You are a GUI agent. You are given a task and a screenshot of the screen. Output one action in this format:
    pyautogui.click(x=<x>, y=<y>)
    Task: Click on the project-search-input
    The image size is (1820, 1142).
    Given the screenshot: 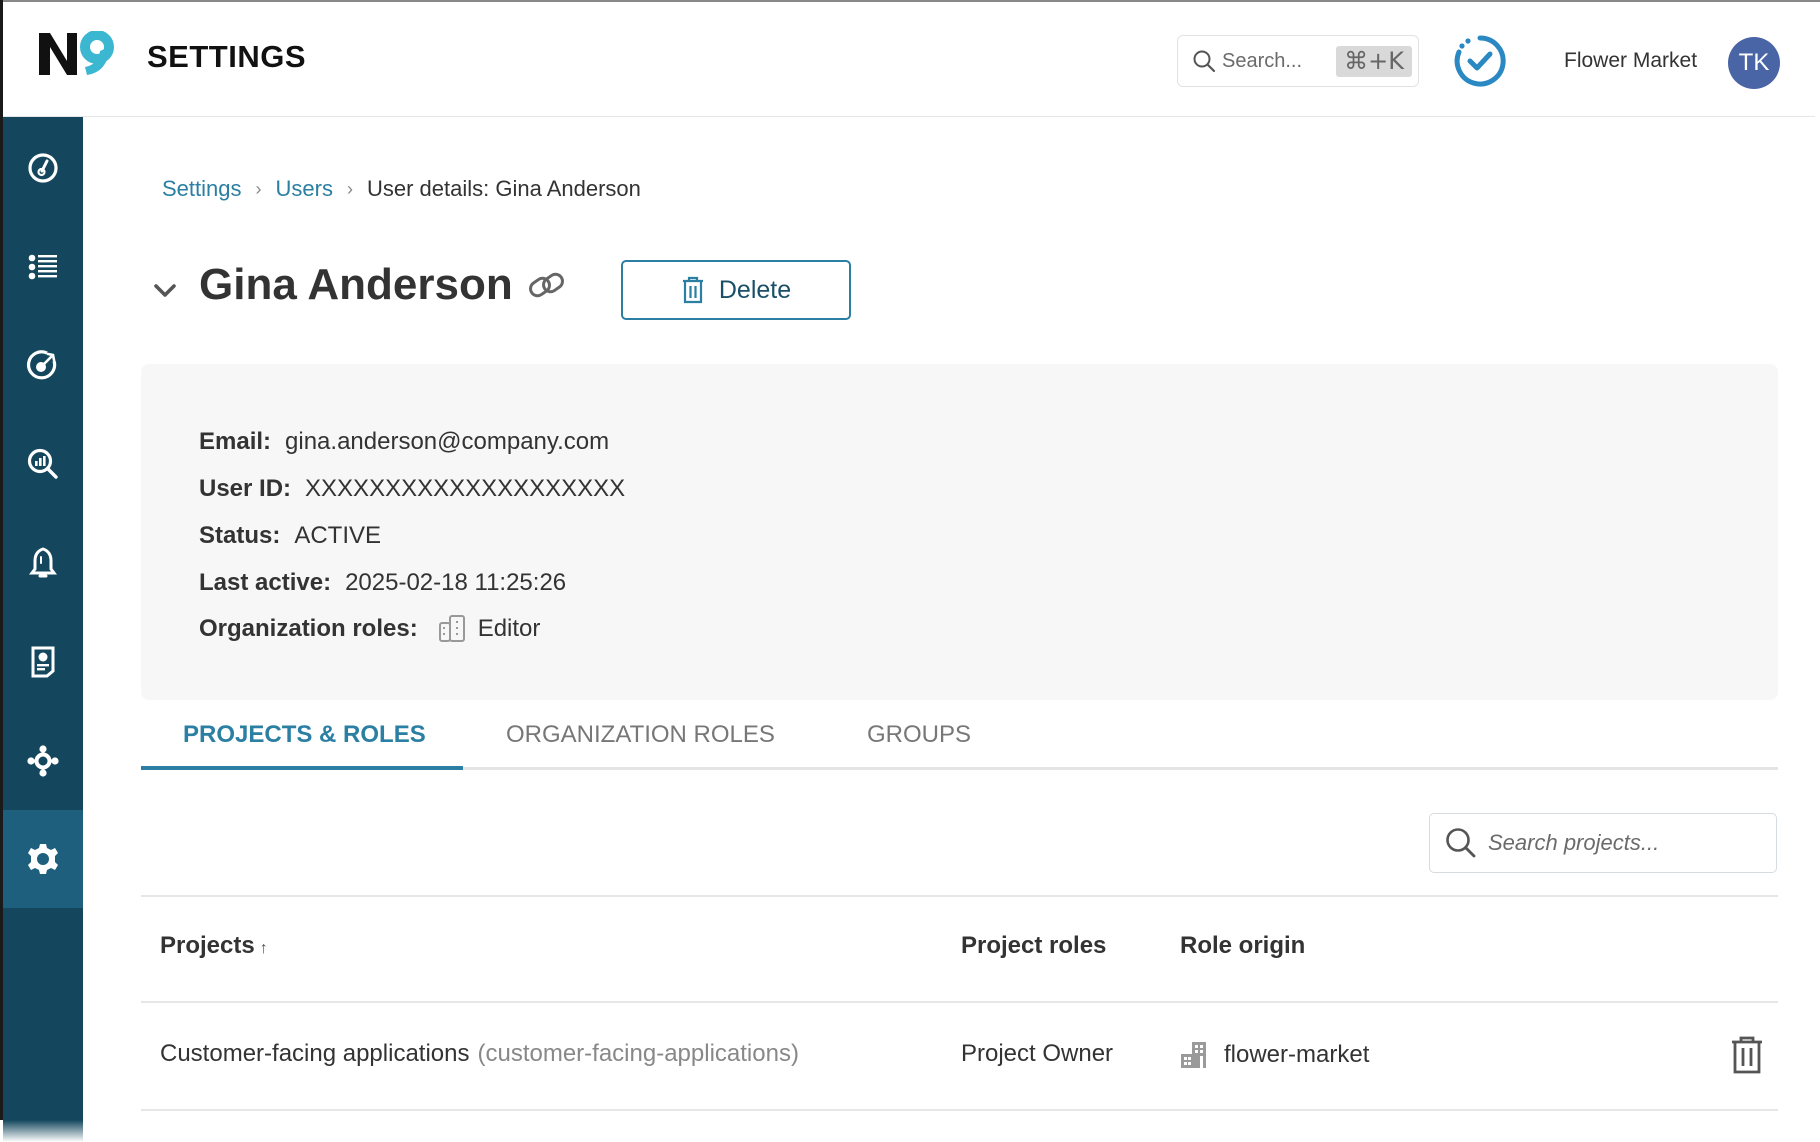 What is the action you would take?
    pyautogui.click(x=1628, y=843)
    